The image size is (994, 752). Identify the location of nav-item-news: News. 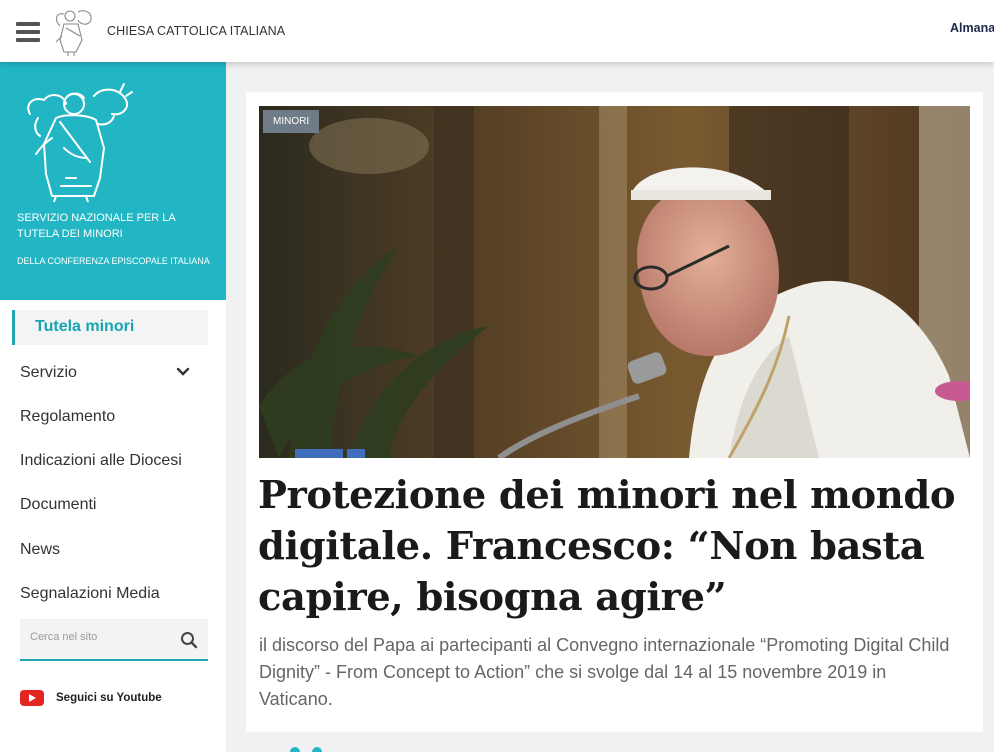
(40, 550).